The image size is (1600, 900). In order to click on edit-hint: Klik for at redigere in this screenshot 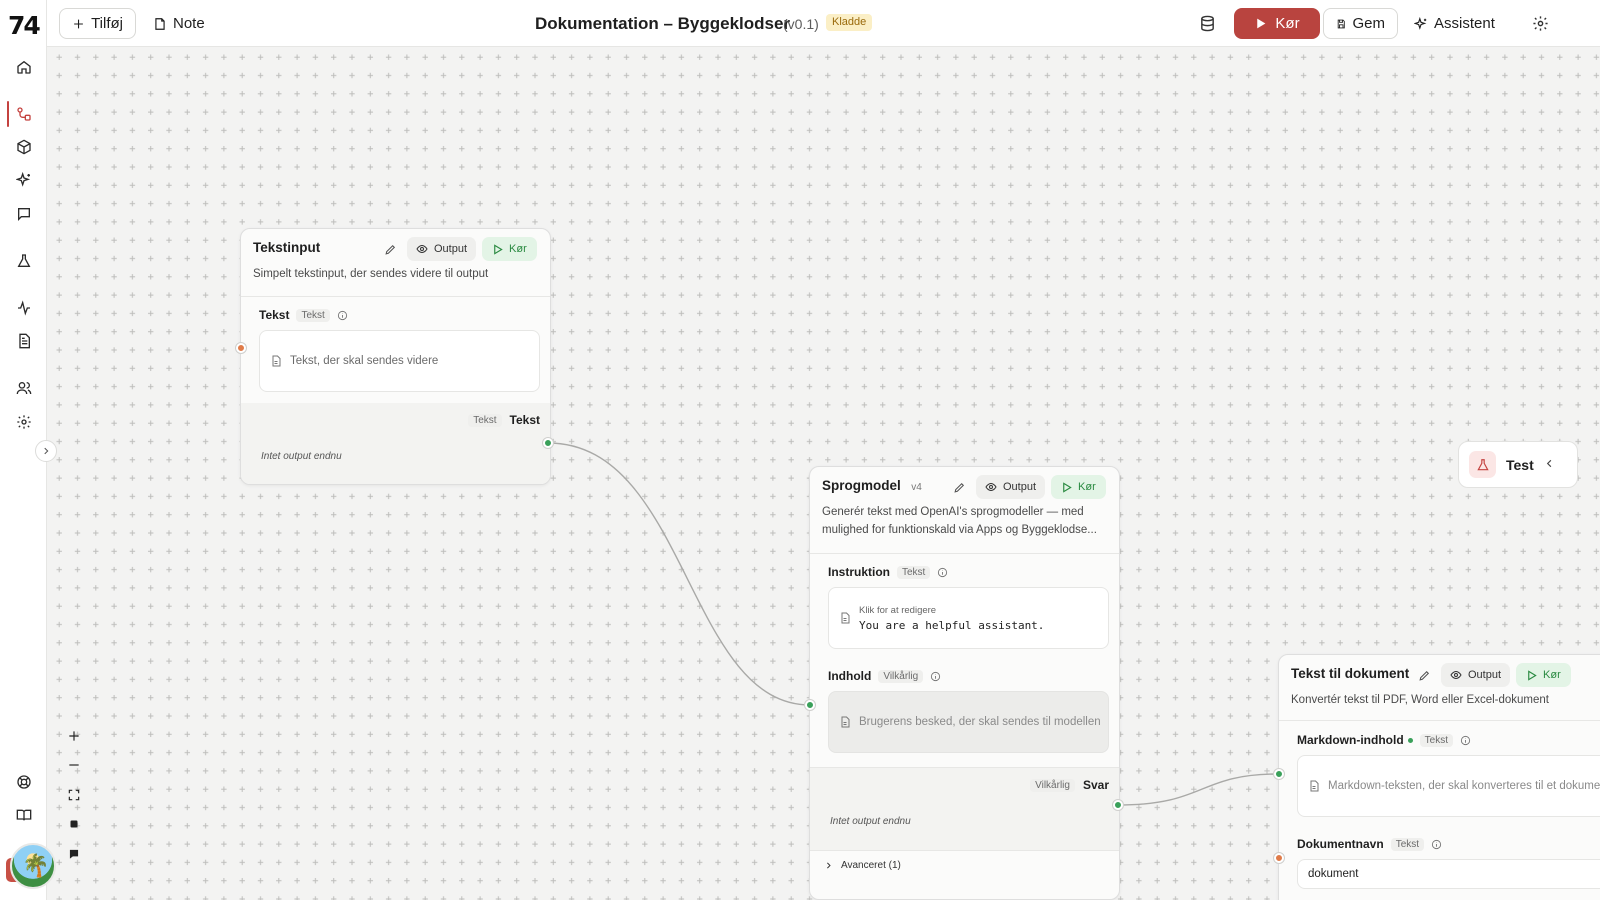, I will do `click(898, 610)`.